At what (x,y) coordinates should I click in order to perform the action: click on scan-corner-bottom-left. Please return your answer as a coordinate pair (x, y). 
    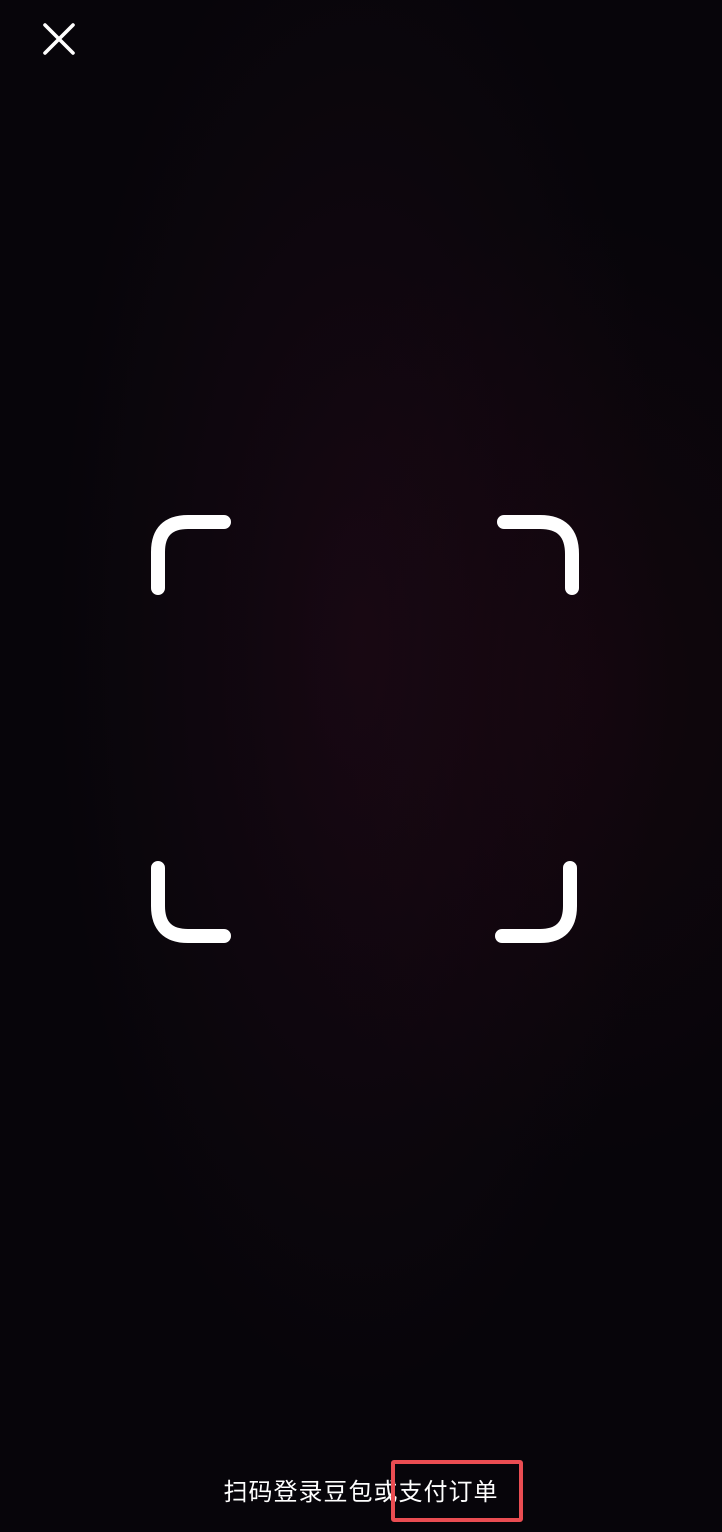
    Looking at the image, I should click on (191, 902).